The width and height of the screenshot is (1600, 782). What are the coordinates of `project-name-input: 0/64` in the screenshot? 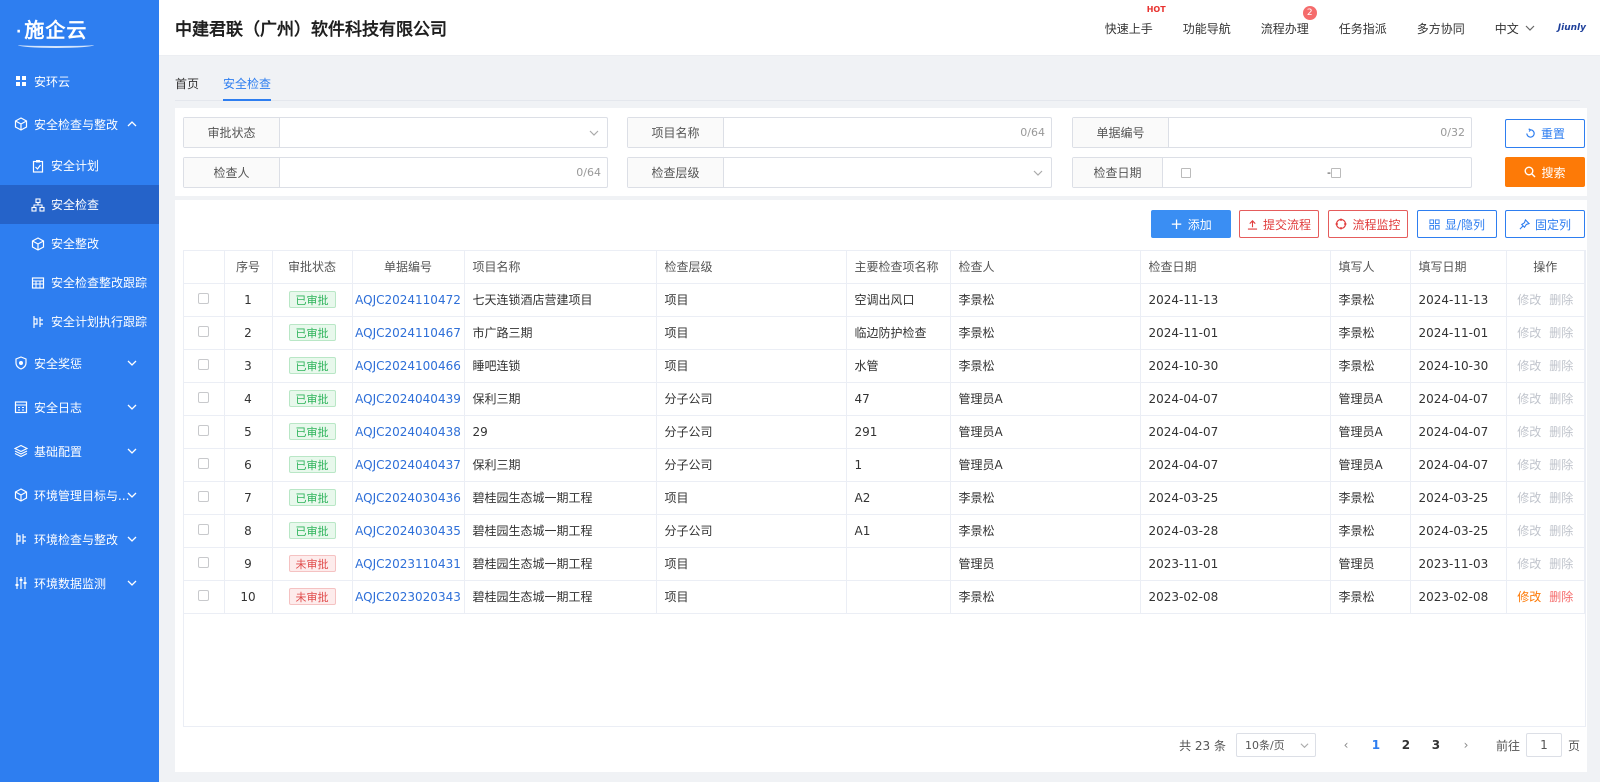 It's located at (887, 132).